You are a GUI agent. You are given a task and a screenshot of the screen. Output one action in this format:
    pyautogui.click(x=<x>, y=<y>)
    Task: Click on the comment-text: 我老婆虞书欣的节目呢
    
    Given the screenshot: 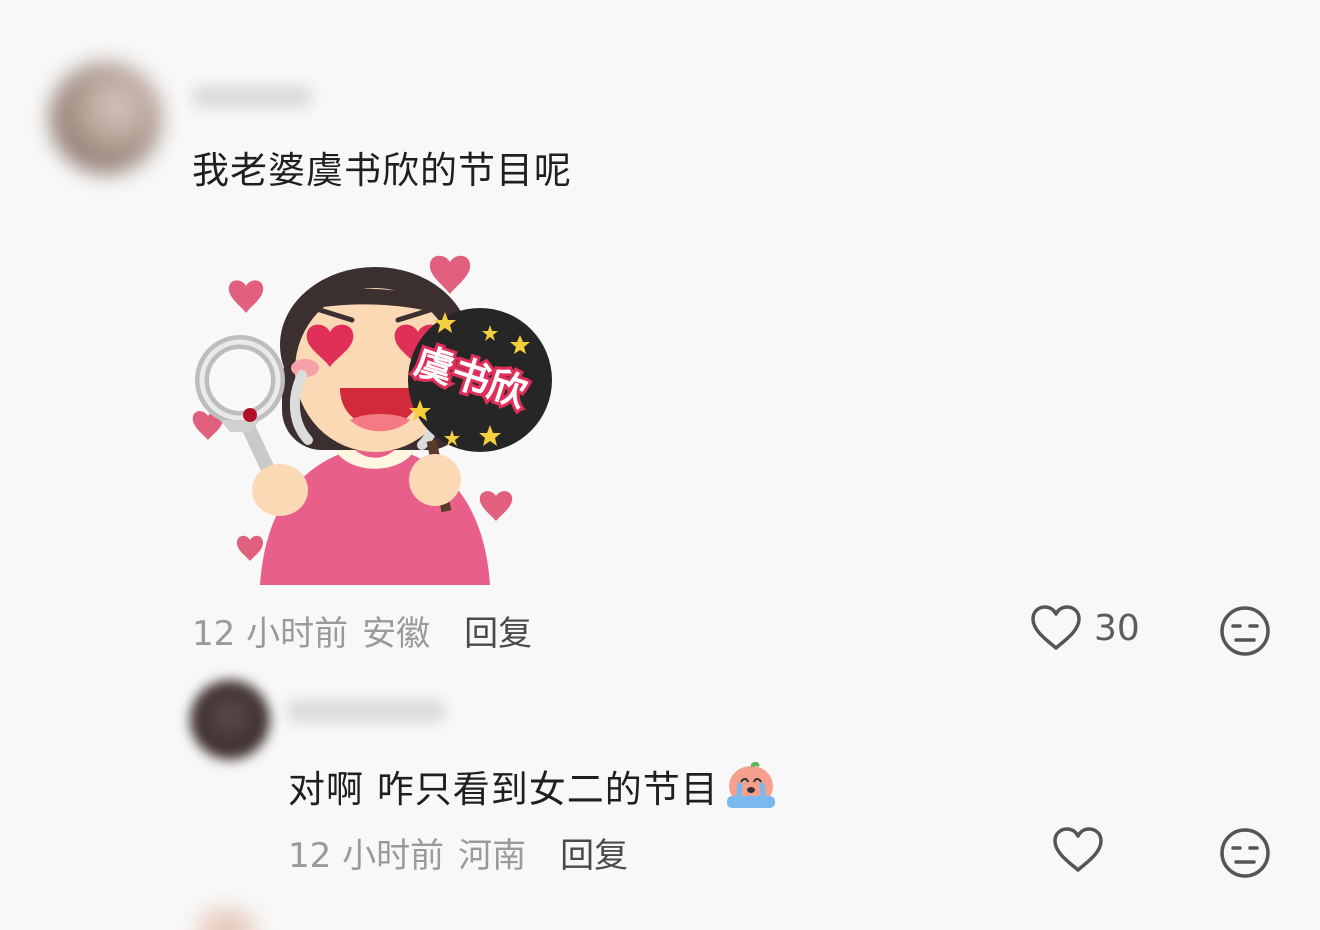 What is the action you would take?
    pyautogui.click(x=382, y=170)
    